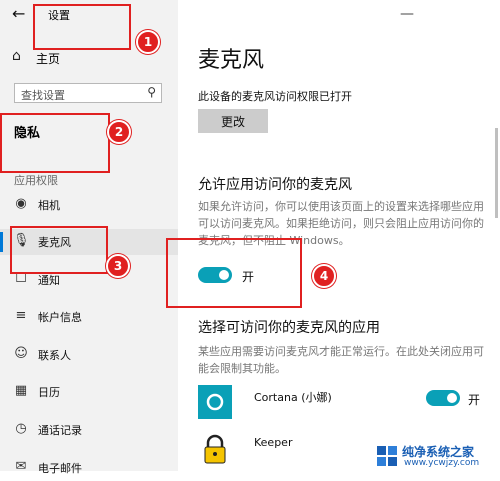 The height and width of the screenshot is (481, 500). Describe the element at coordinates (275, 185) in the screenshot. I see `allow-apps-heading: 允许应用访问你的麦克风` at that location.